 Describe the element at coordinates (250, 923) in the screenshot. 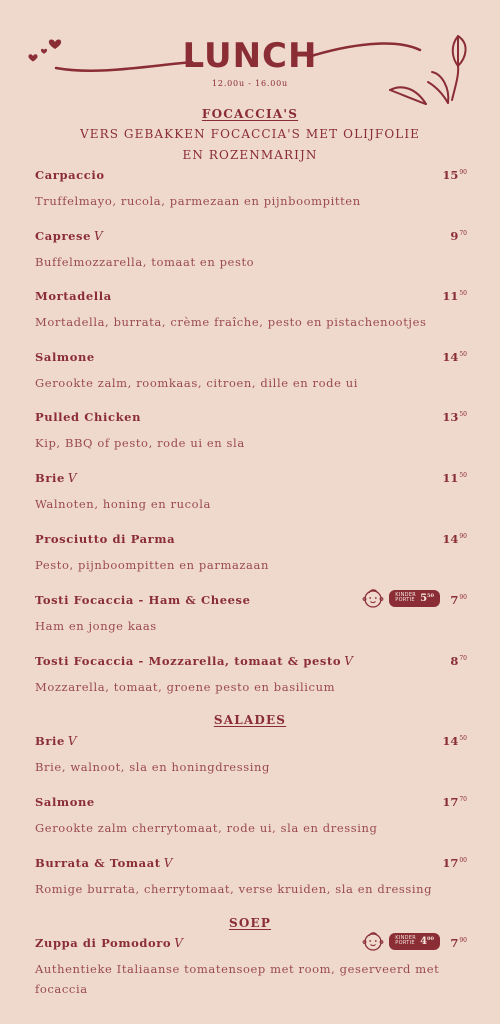

I see `section-title: SOEP` at that location.